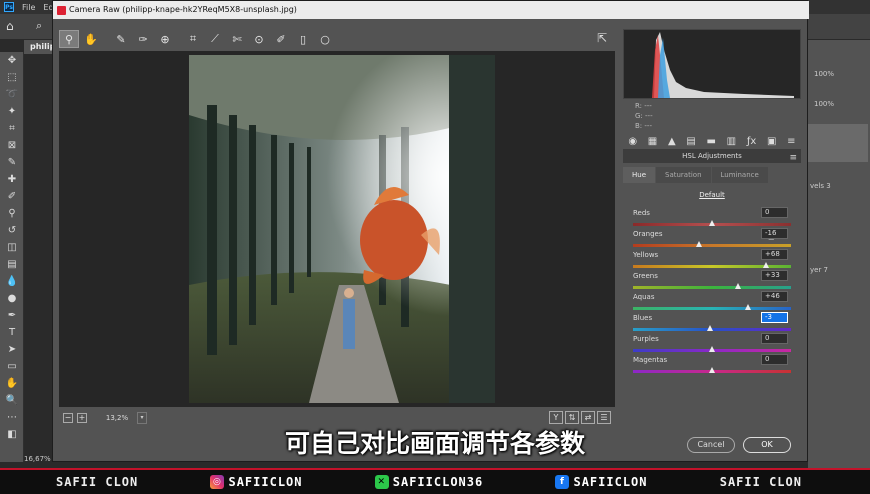 Image resolution: width=870 pixels, height=494 pixels. What do you see at coordinates (12, 264) in the screenshot?
I see `gradient-tool-icon: ▤` at bounding box center [12, 264].